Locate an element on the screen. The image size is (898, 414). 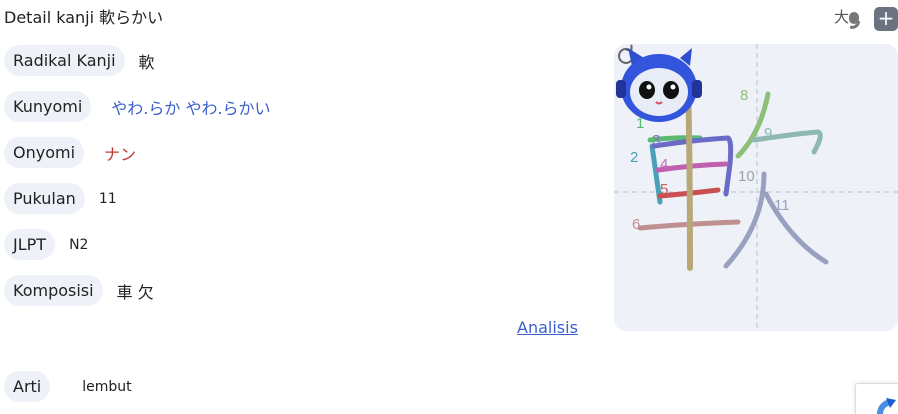
strokes-value: 11 is located at coordinates (107, 198).